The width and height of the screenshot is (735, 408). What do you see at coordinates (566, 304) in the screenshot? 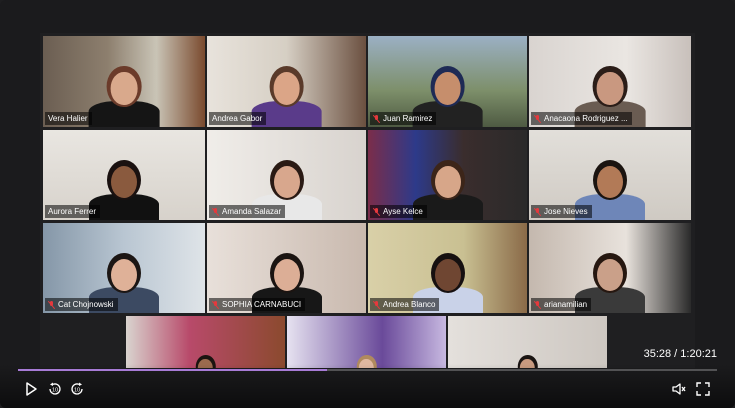
I see `participant-name: arianamilian` at bounding box center [566, 304].